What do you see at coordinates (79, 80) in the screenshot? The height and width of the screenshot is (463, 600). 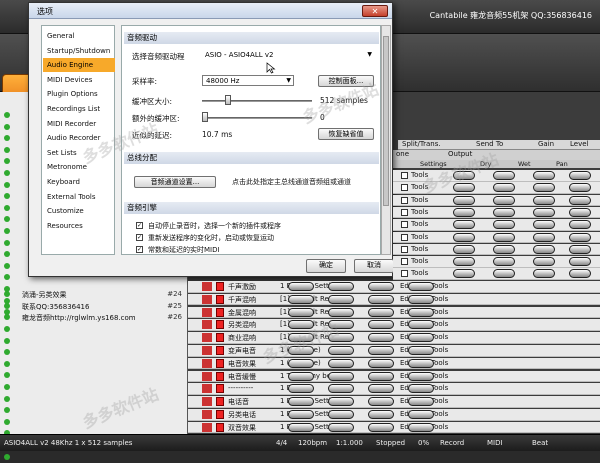 I see `nav-item-midi-devices: MIDI Devices` at bounding box center [79, 80].